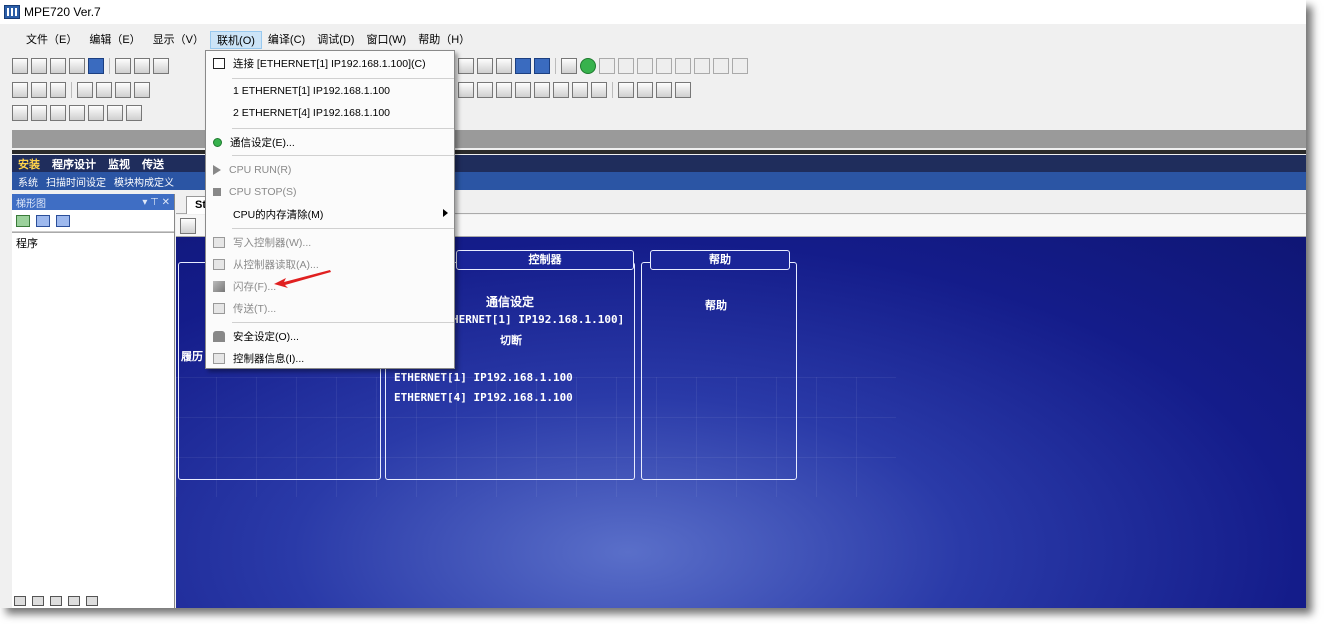 The height and width of the screenshot is (624, 1324). I want to click on connect-icon, so click(569, 66).